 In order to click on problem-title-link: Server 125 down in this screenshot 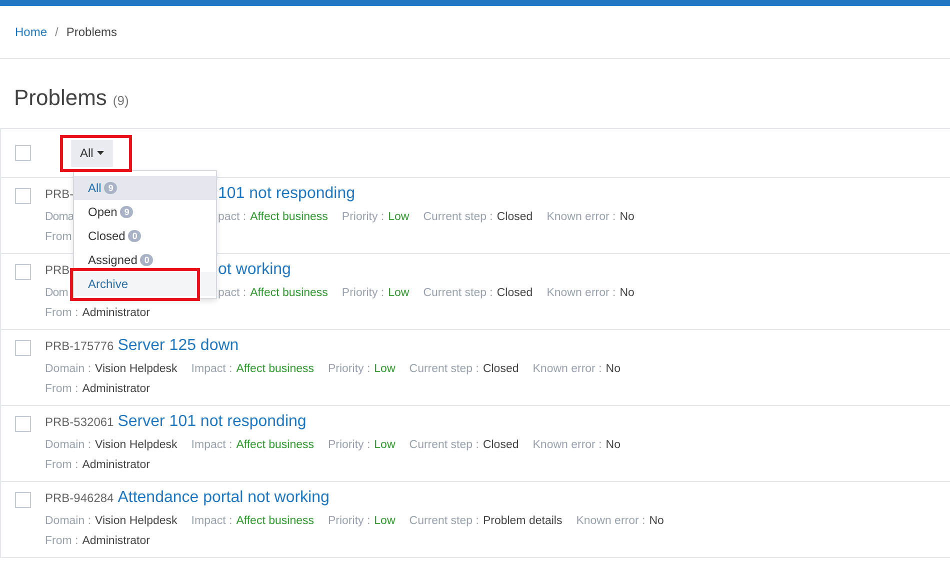, I will do `click(178, 346)`.